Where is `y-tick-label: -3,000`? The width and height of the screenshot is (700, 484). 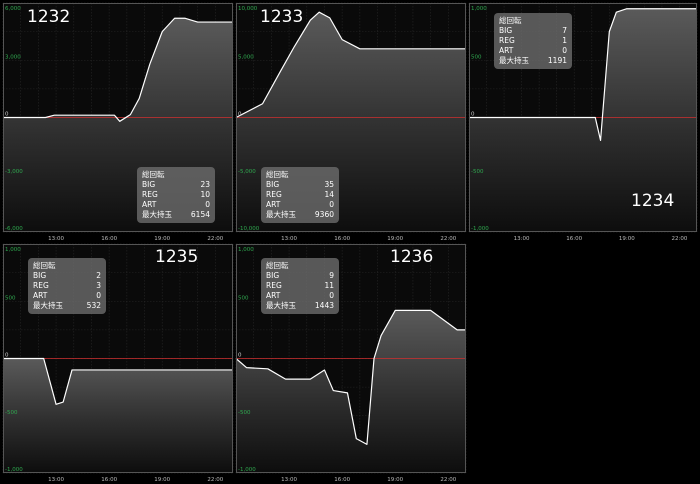
y-tick-label: -3,000 is located at coordinates (14, 172).